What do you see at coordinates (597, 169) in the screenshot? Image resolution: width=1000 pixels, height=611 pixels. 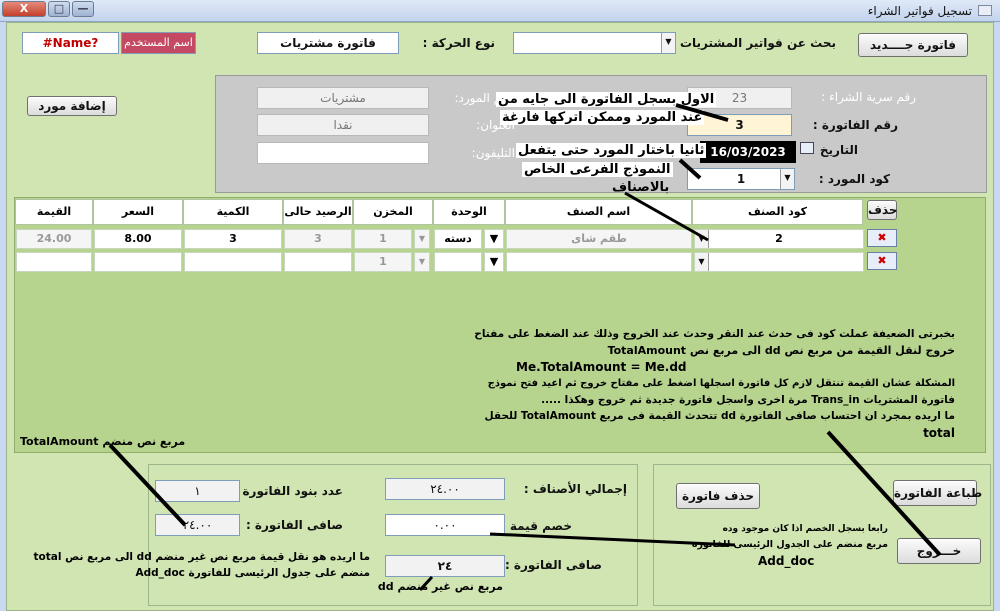 I see `annotation-second-2: النموذج الفرعى الخاص` at bounding box center [597, 169].